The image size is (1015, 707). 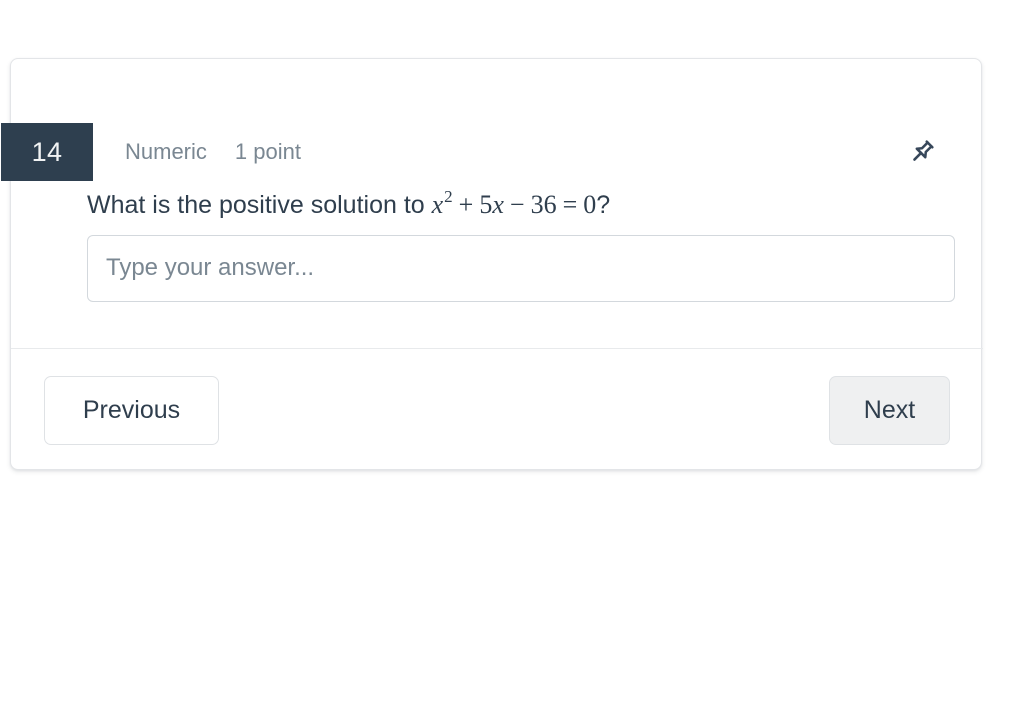 I want to click on question-meta: Numeric 1 point, so click(x=213, y=152).